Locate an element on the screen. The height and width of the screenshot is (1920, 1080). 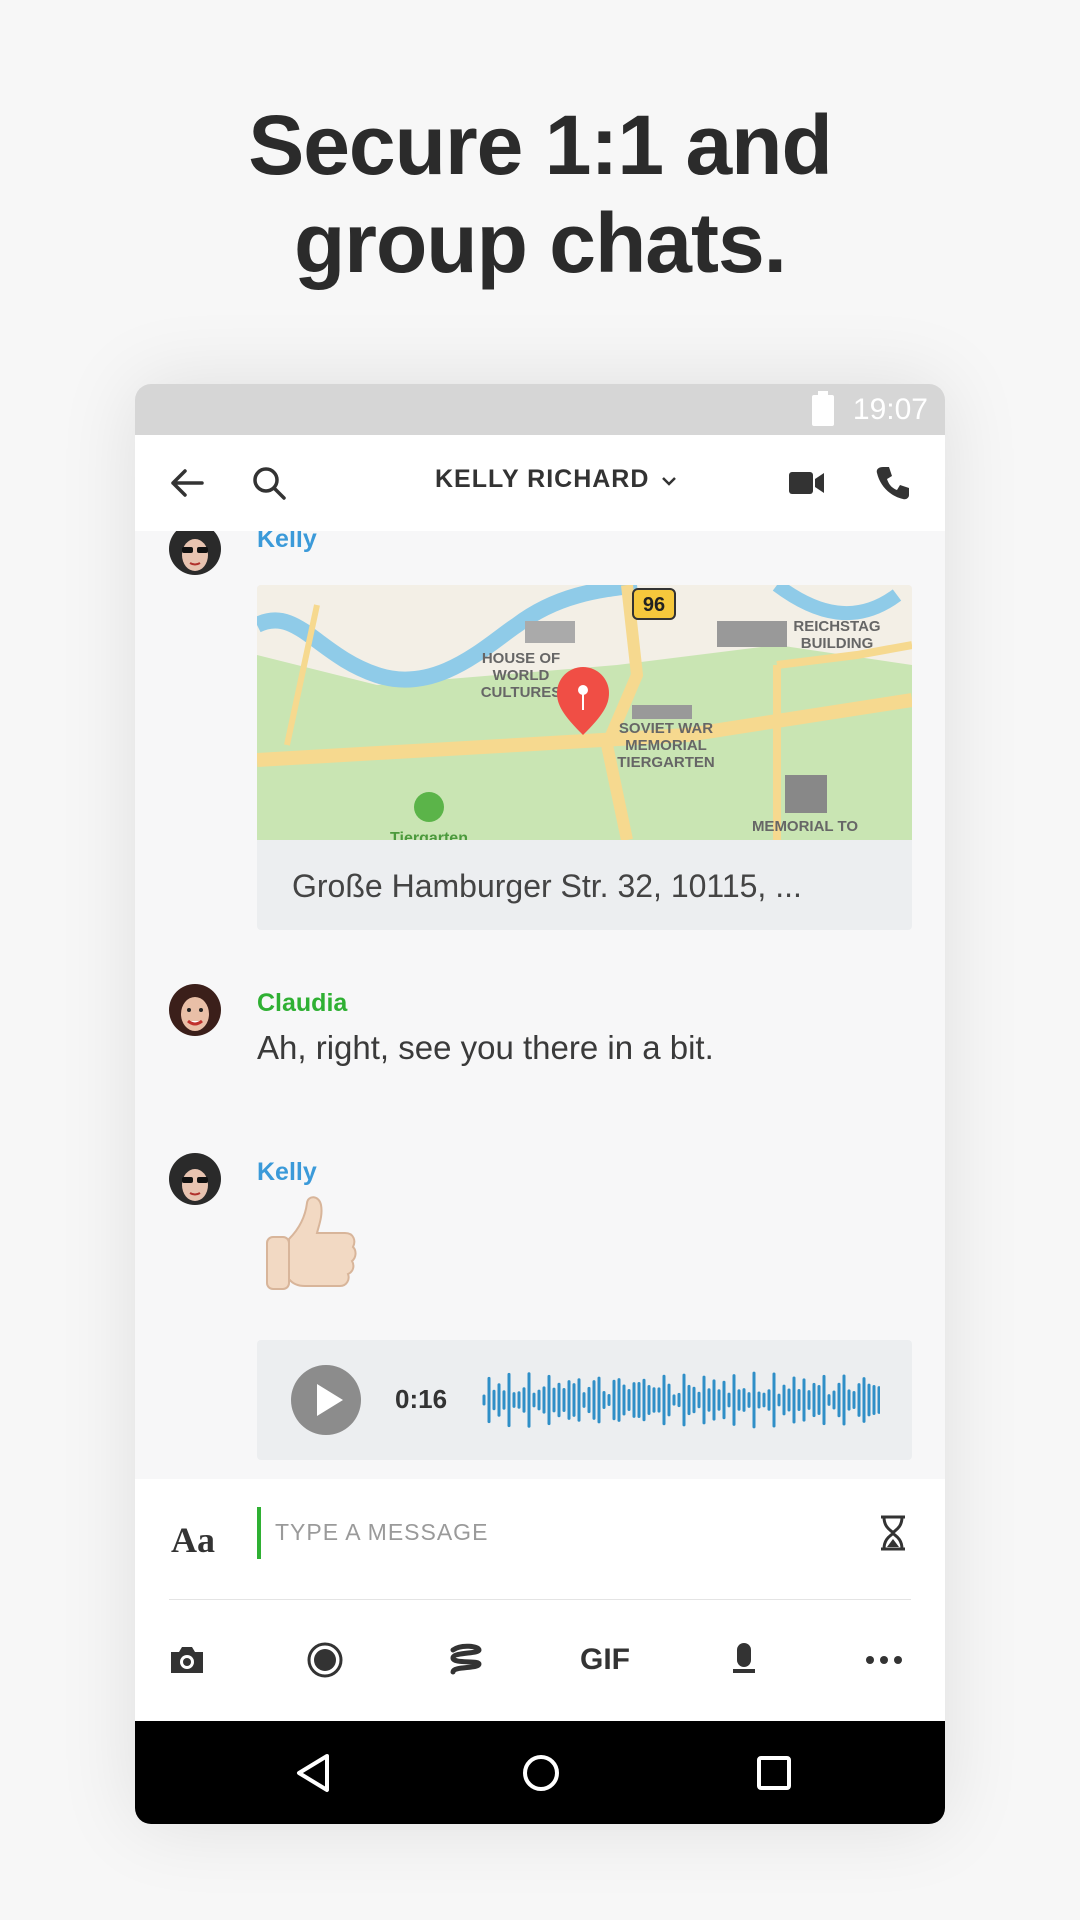
more-icon is located at coordinates (884, 1660).